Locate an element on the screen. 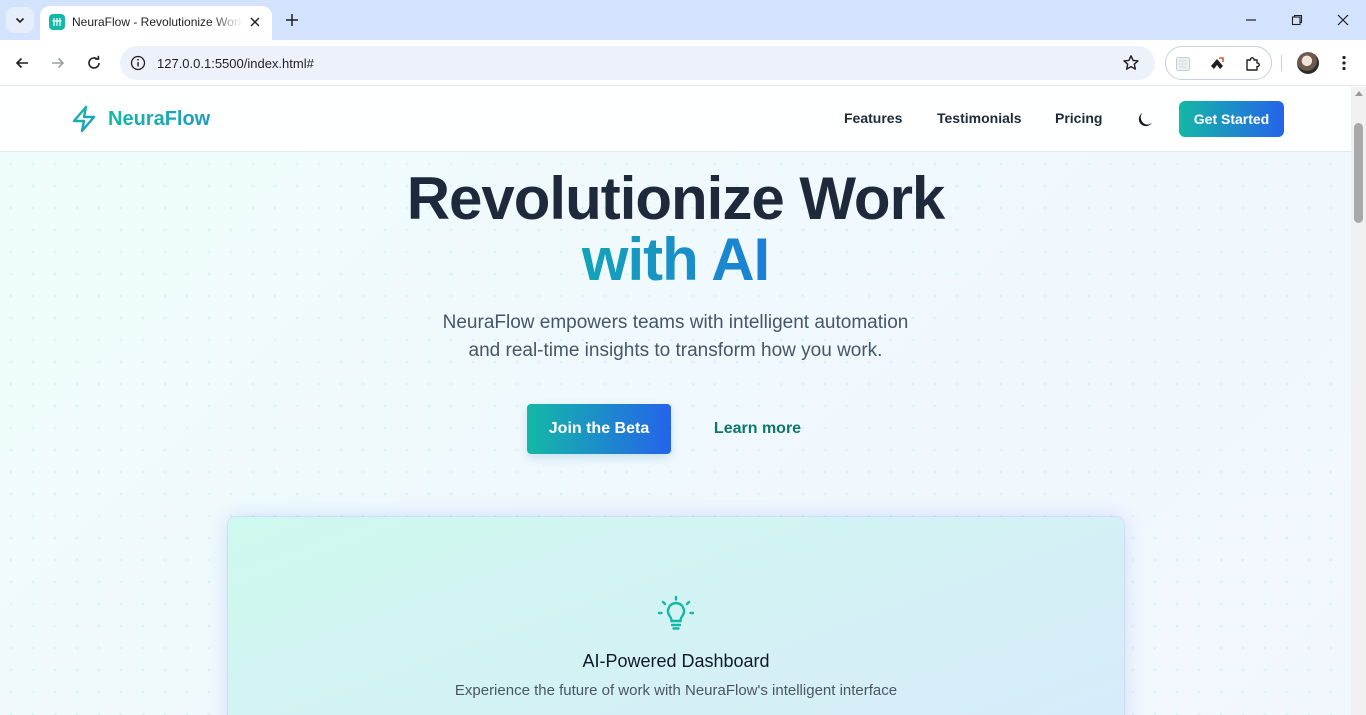 This screenshot has width=1366, height=715. nav-link-pricing: Pricing is located at coordinates (1078, 118).